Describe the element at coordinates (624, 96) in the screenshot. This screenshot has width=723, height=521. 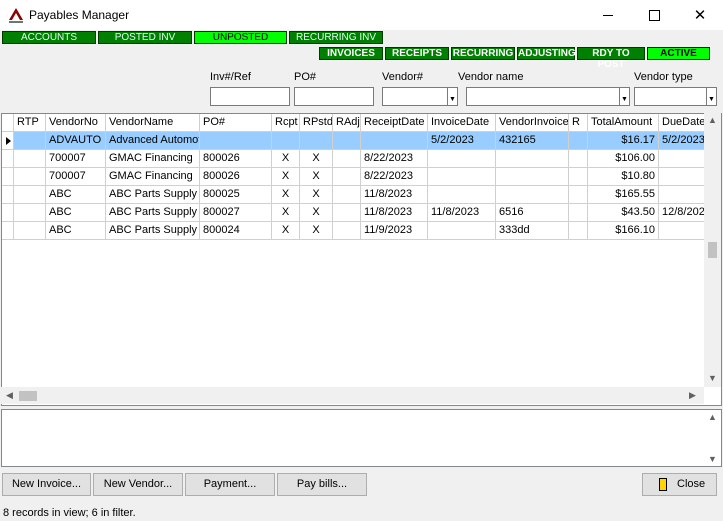
I see `filter-vendor-name-dropdown: ▼` at that location.